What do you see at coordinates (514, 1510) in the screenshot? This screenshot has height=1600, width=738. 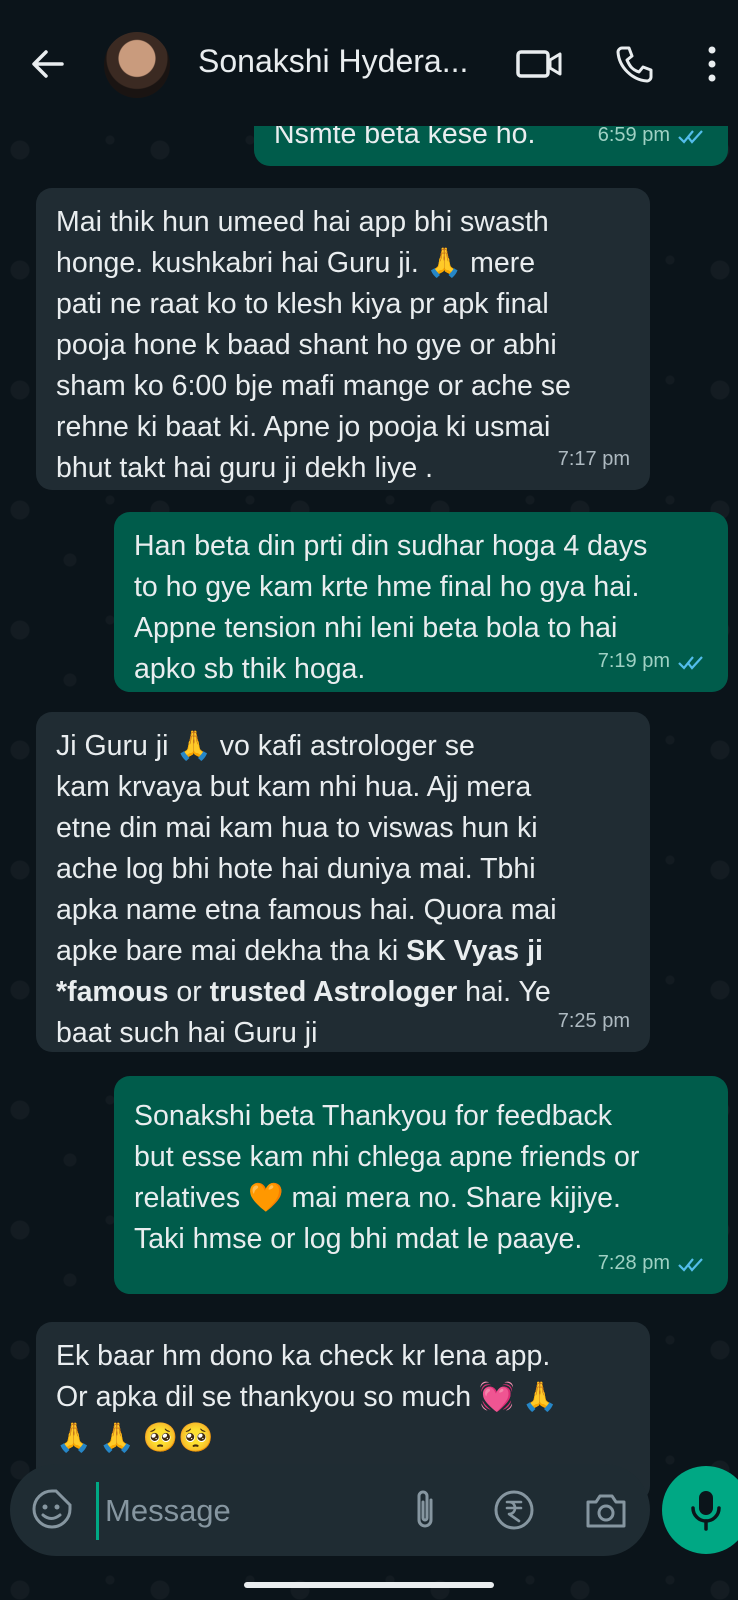 I see `rupee-payment-icon` at bounding box center [514, 1510].